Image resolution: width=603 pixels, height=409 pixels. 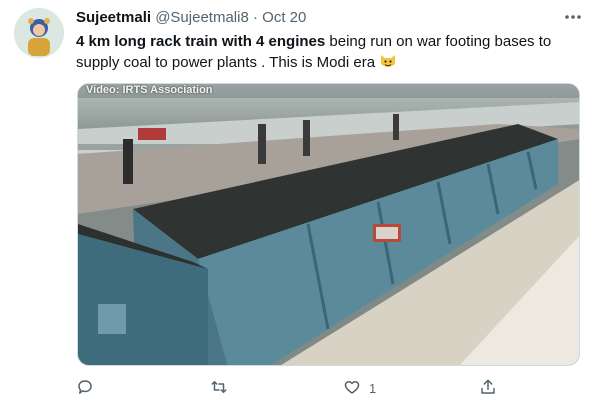 I want to click on share-icon, so click(x=488, y=388).